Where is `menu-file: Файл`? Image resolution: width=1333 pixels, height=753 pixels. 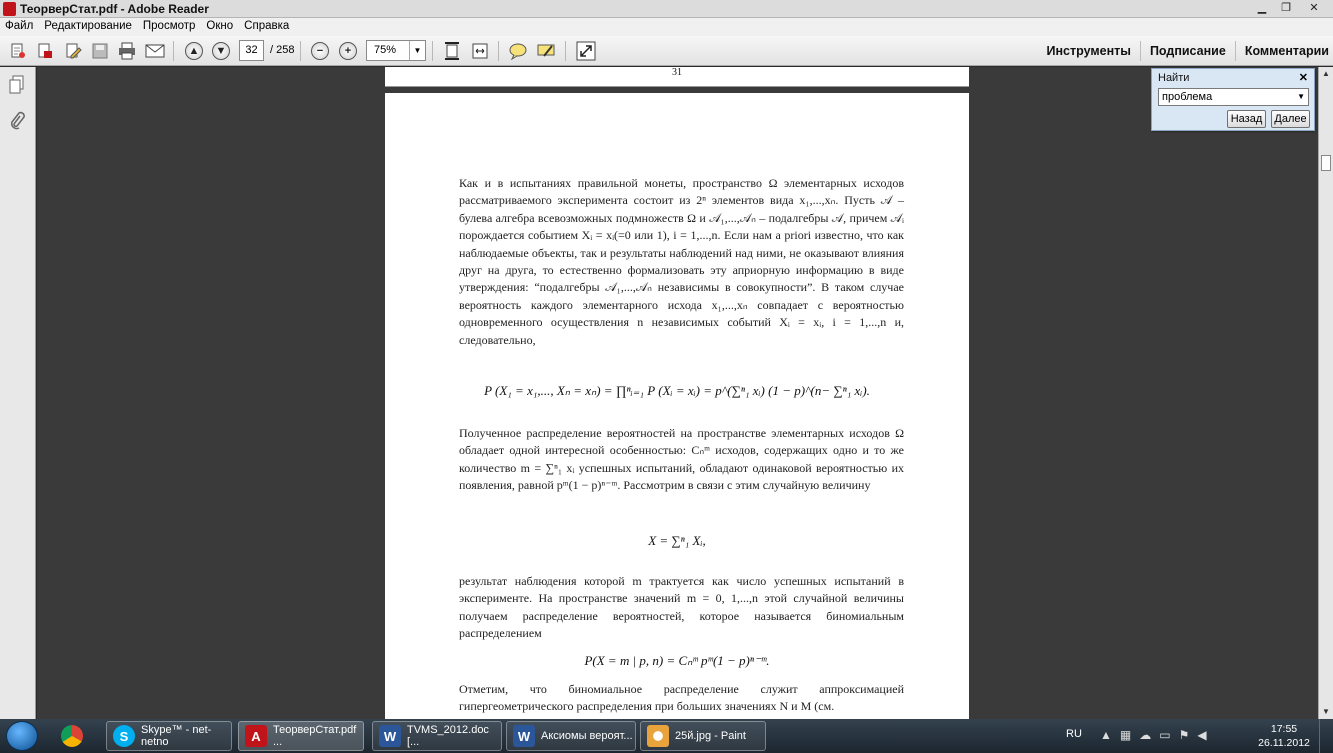 menu-file: Файл is located at coordinates (19, 27).